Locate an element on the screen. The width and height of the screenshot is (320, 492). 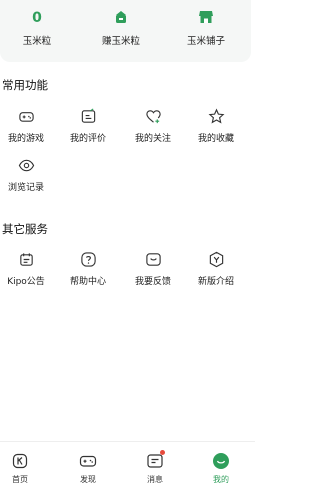
browse-history-item: 浏览记录 is located at coordinates (28, 175).